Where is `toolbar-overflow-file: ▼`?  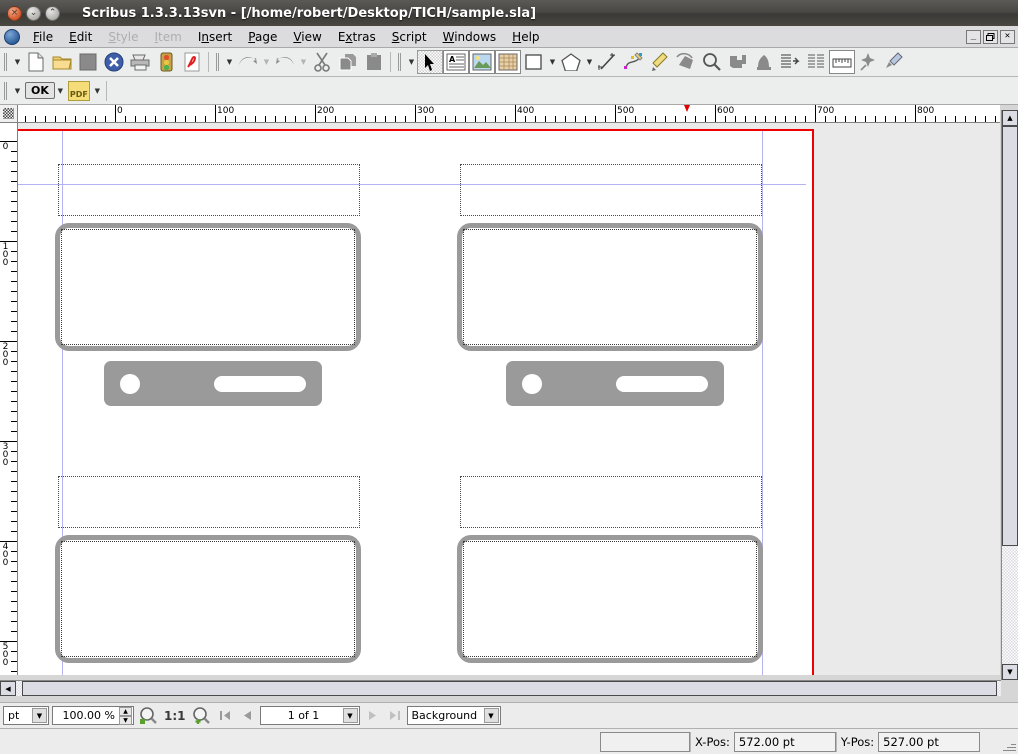 toolbar-overflow-file: ▼ is located at coordinates (17, 62).